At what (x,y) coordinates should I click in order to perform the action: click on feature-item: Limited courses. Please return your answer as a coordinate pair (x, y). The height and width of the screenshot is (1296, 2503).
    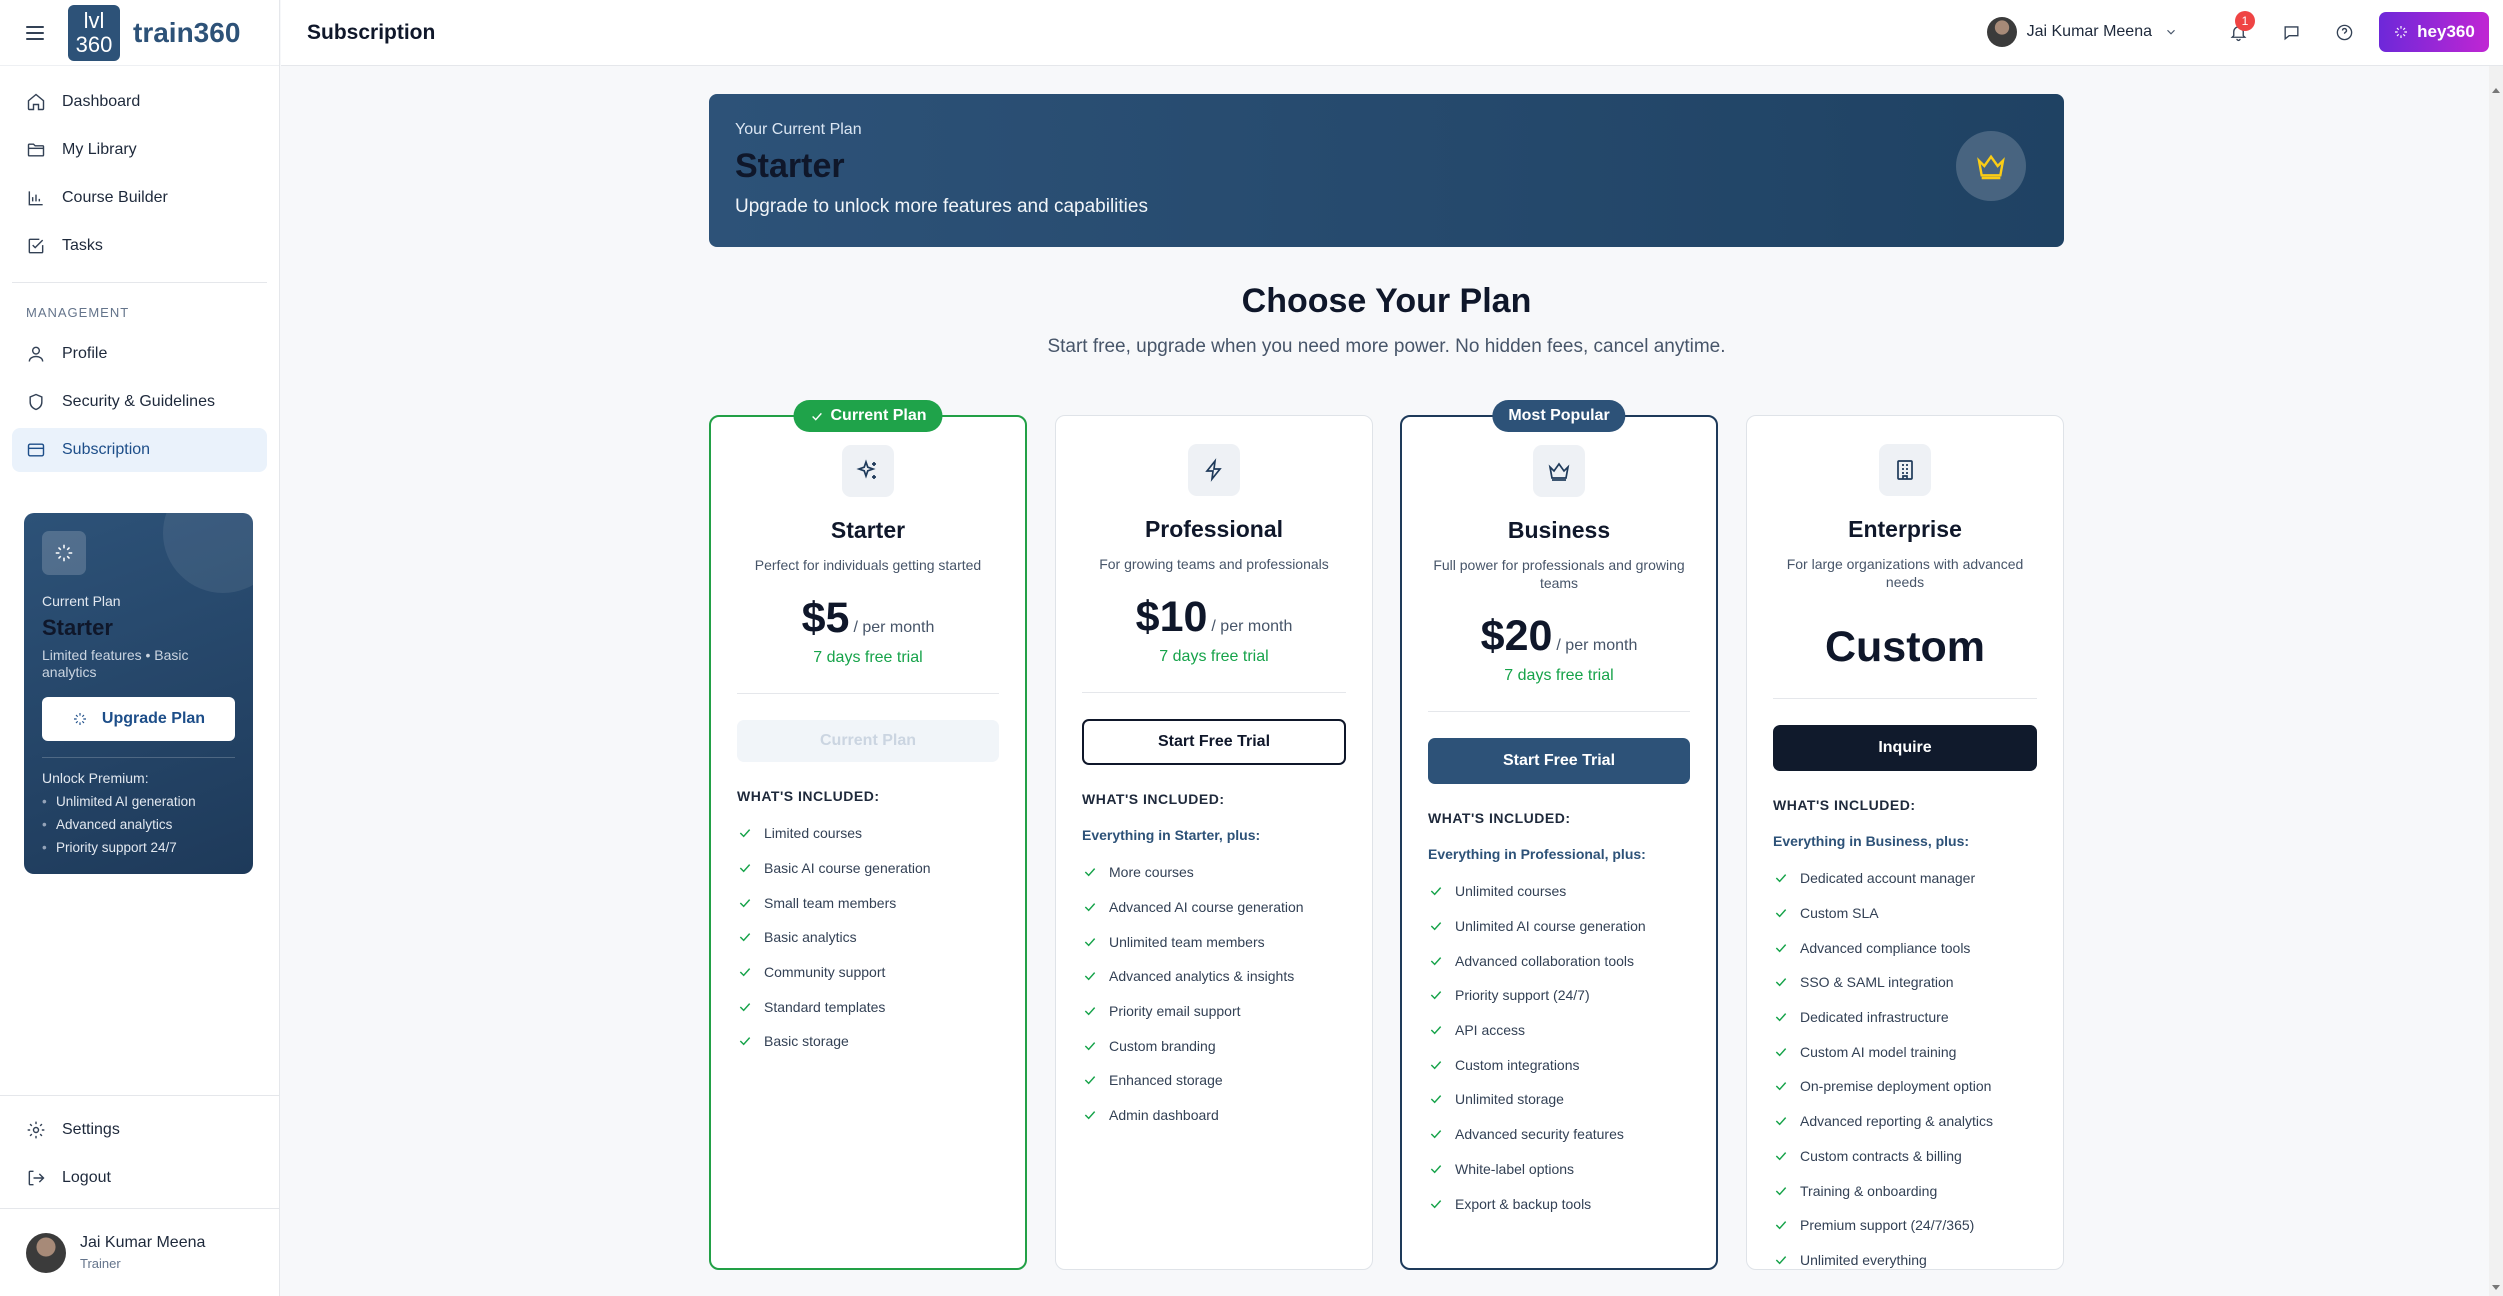
    Looking at the image, I should click on (868, 833).